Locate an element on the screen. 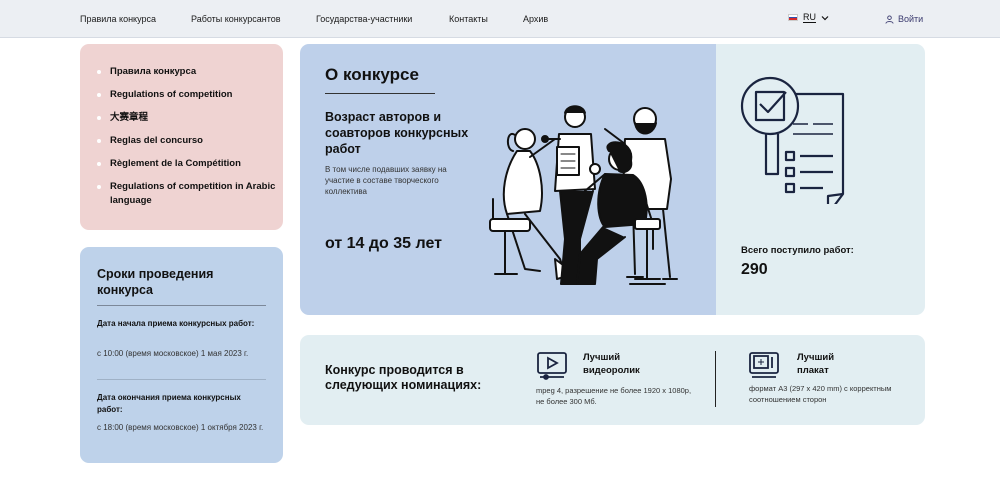  nav-link-works: Работы конкурсантов is located at coordinates (236, 19).